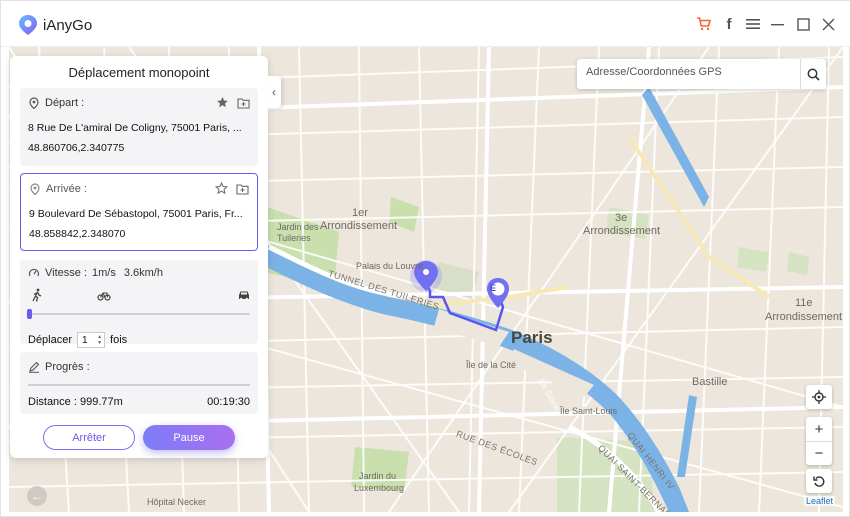 The width and height of the screenshot is (850, 517). What do you see at coordinates (425, 24) in the screenshot?
I see `title-bar: iAnyGo f` at bounding box center [425, 24].